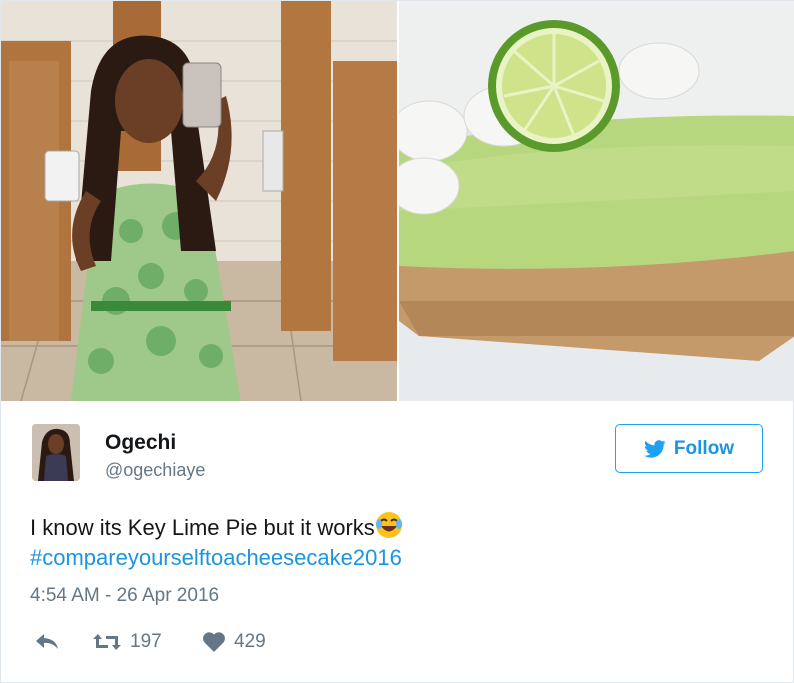 The image size is (794, 683). I want to click on twitter-bird-icon, so click(655, 448).